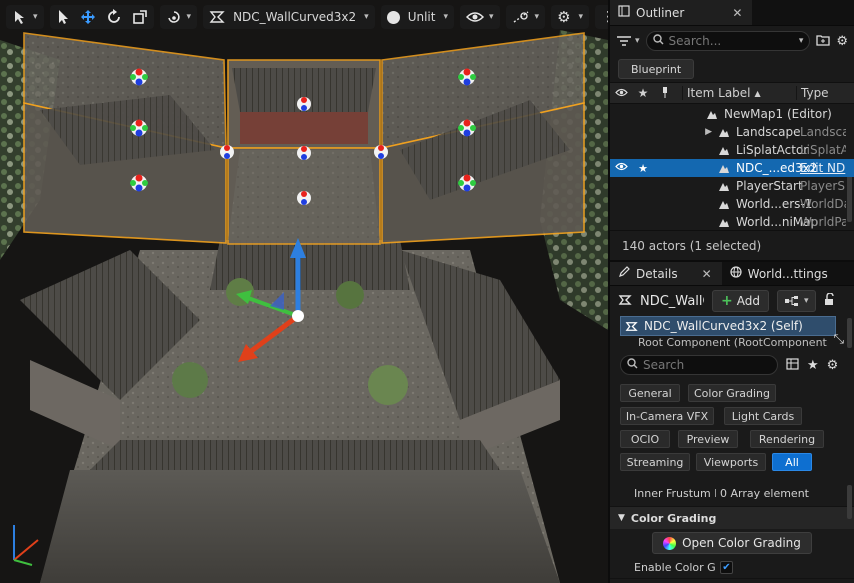  I want to click on details-search-placeholder: Search, so click(664, 365).